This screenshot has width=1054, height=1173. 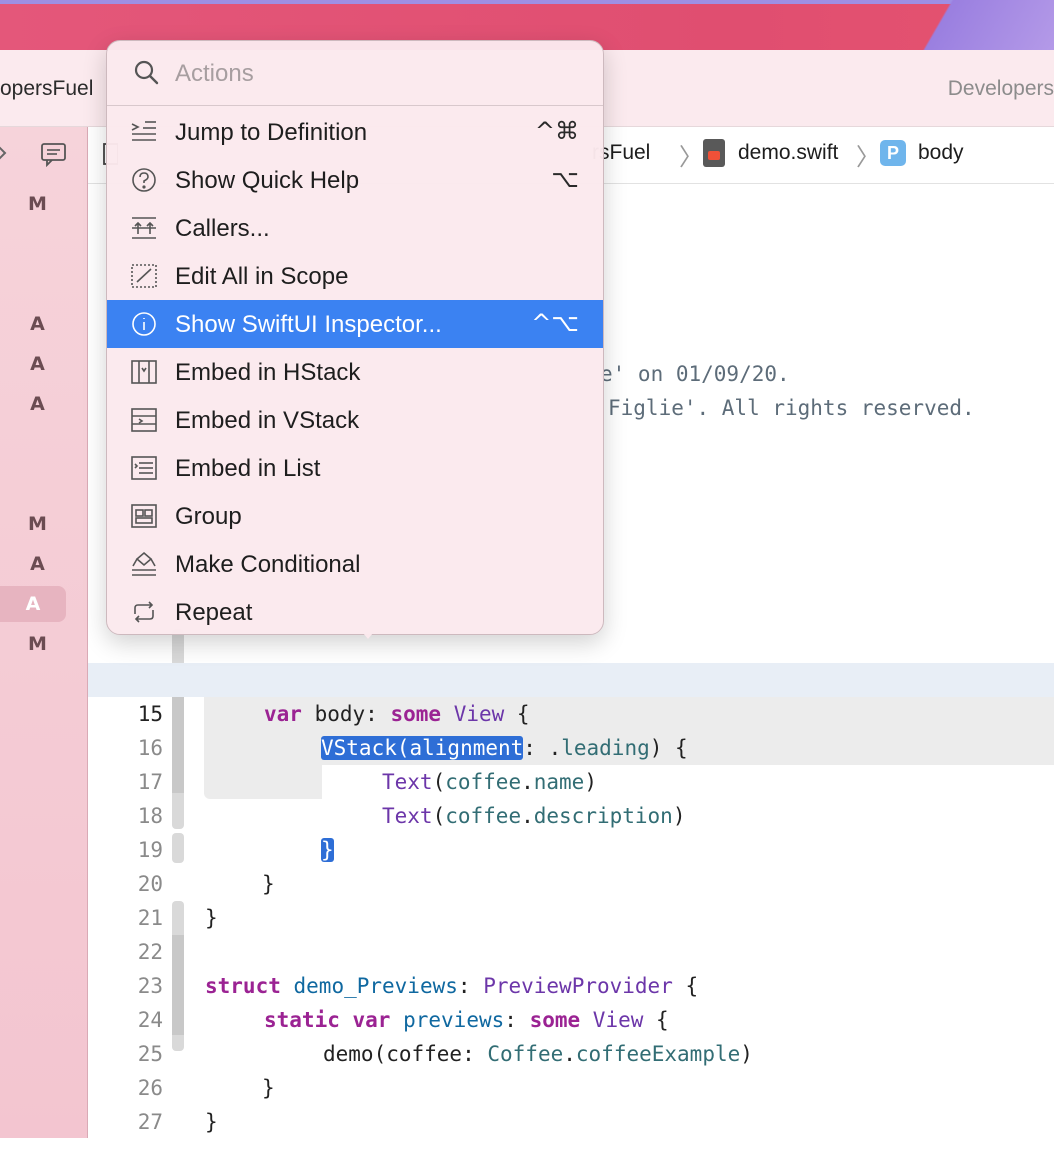 What do you see at coordinates (5, 156) in the screenshot?
I see `chevron-right-icon` at bounding box center [5, 156].